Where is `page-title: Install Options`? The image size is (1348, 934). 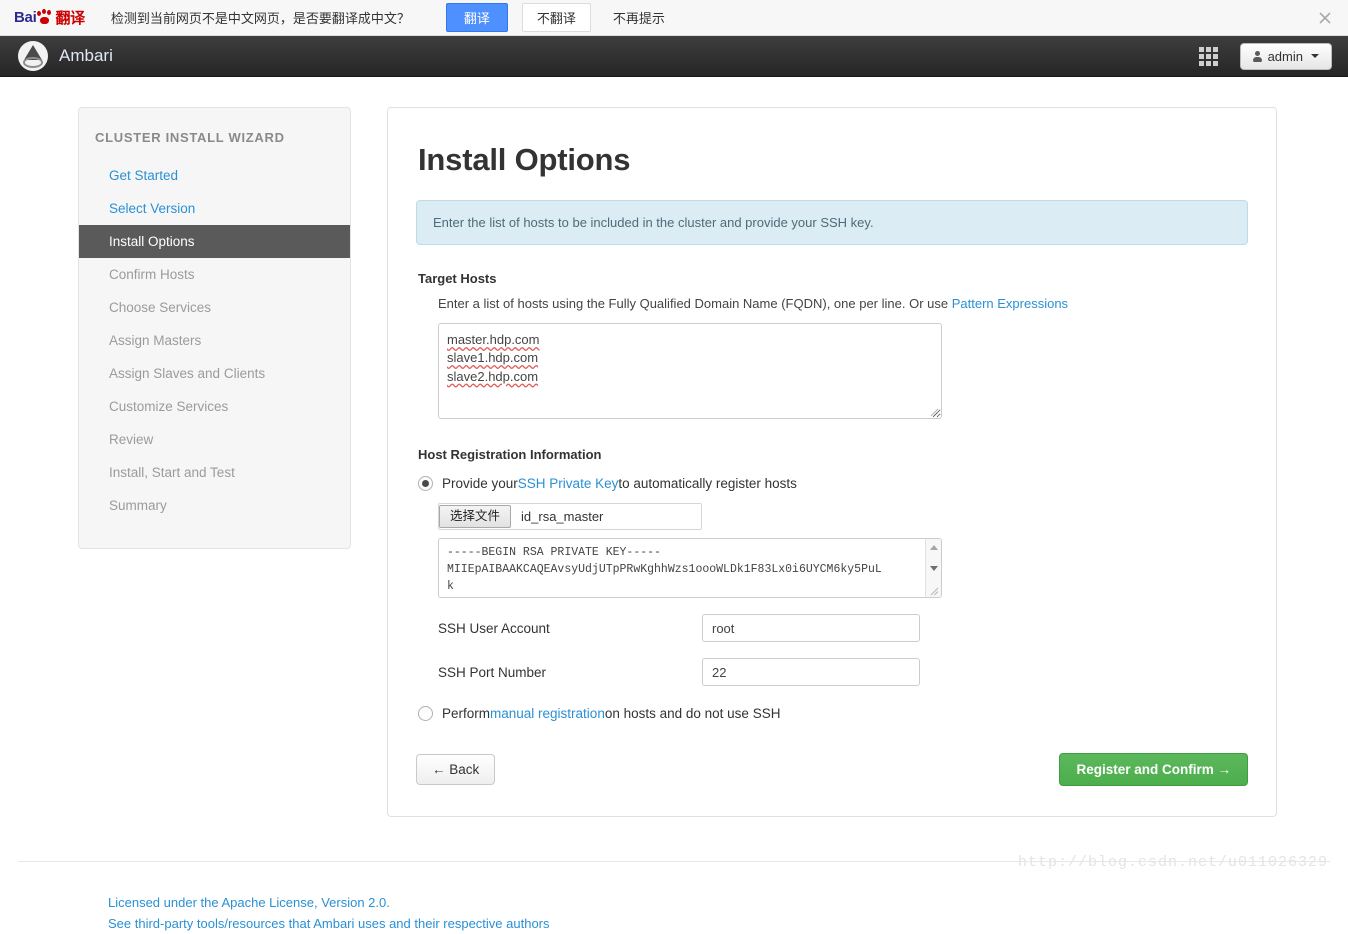
page-title: Install Options is located at coordinates (524, 159).